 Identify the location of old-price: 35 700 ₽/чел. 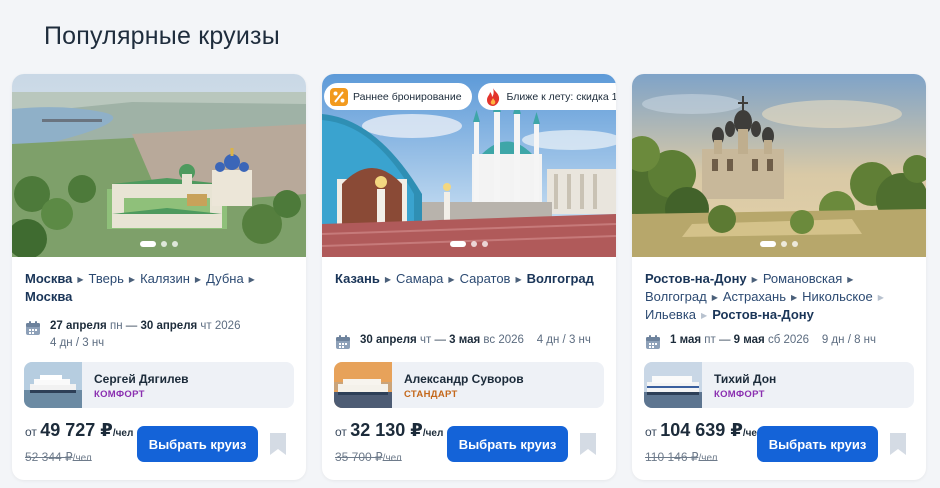
(368, 457).